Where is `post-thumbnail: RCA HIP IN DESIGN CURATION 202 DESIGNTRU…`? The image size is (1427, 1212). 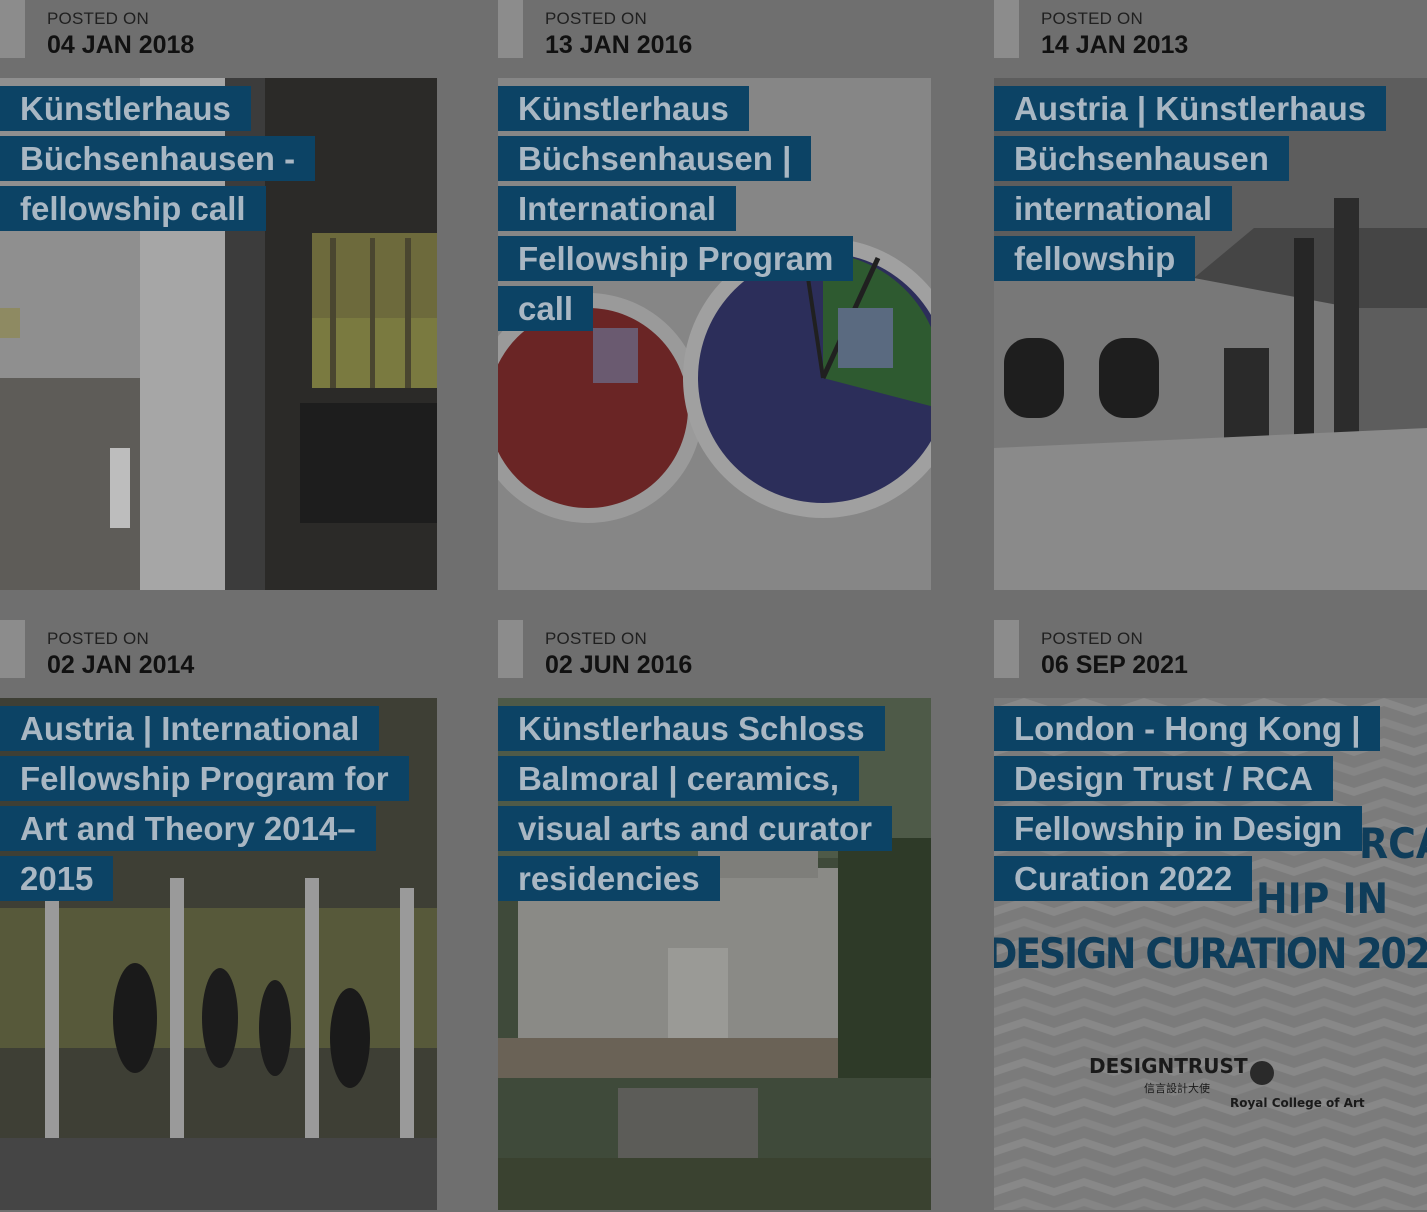 post-thumbnail: RCA HIP IN DESIGN CURATION 202 DESIGNTRU… is located at coordinates (1210, 954).